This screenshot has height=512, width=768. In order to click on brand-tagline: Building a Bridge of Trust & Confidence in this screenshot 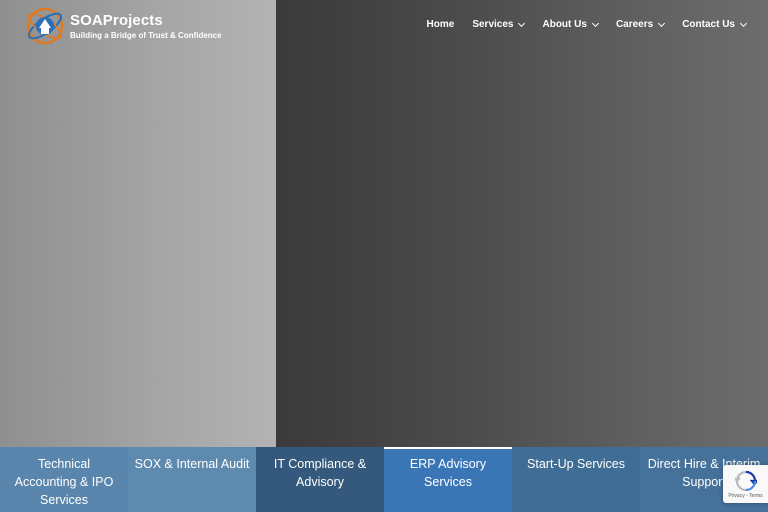, I will do `click(146, 35)`.